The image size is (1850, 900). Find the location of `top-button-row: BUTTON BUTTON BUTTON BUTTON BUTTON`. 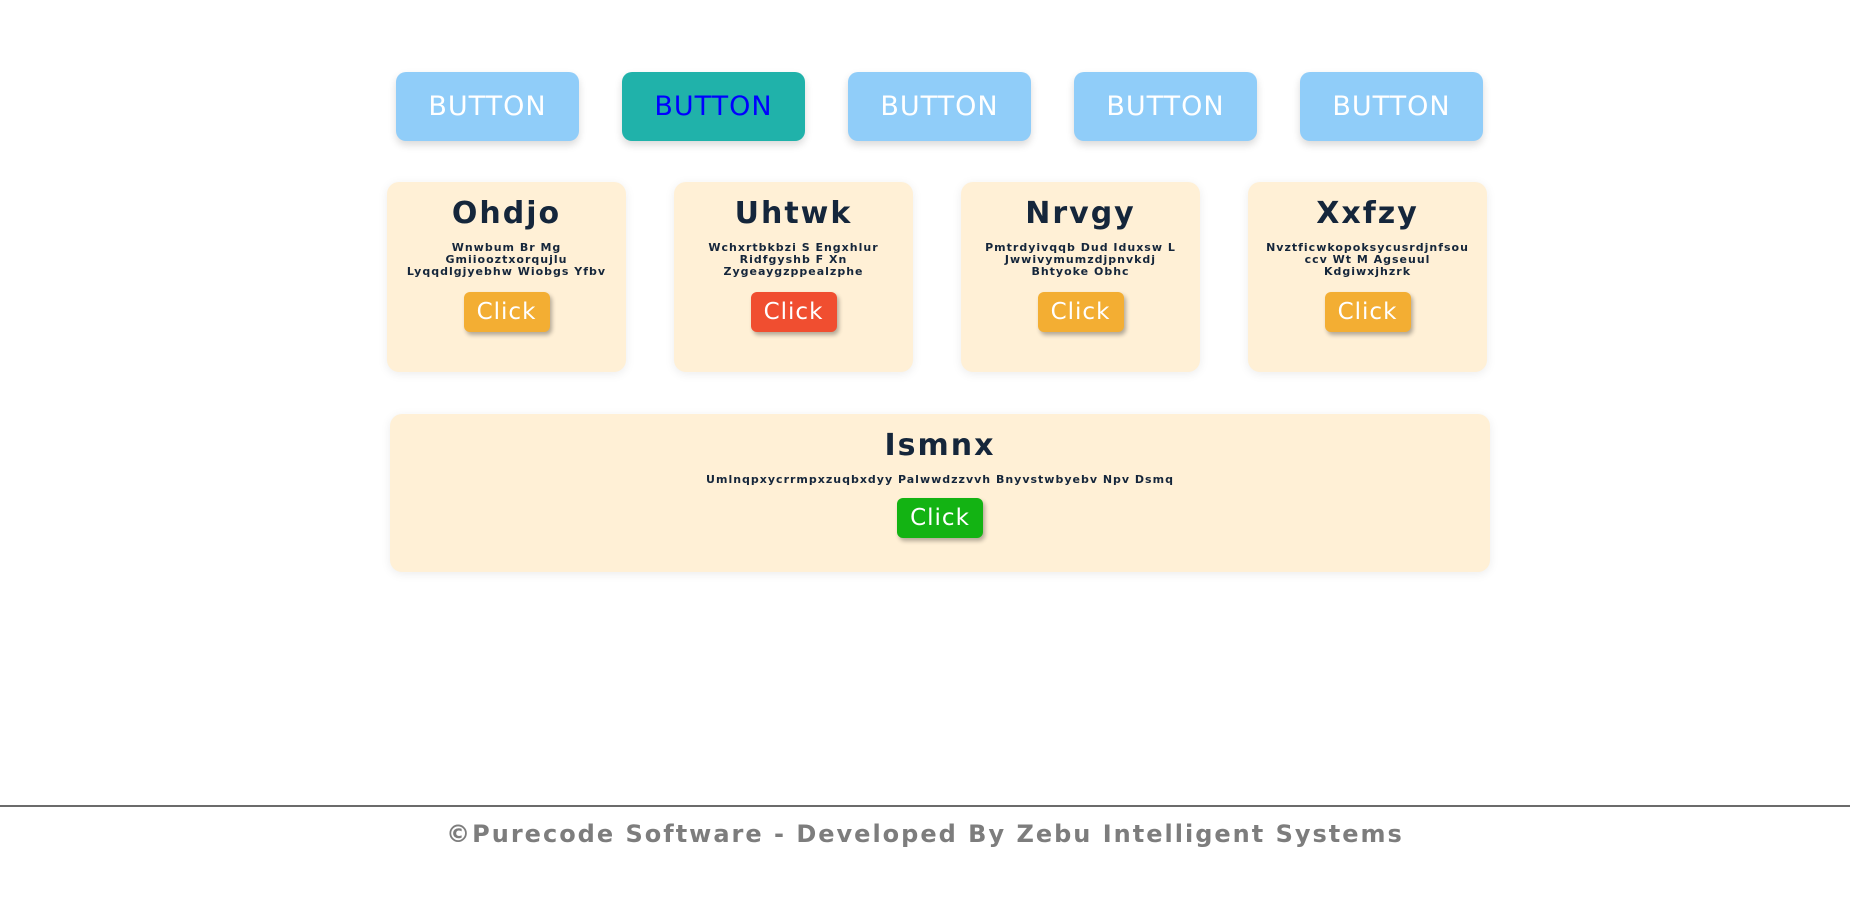

top-button-row: BUTTON BUTTON BUTTON BUTTON BUTTON is located at coordinates (939, 106).